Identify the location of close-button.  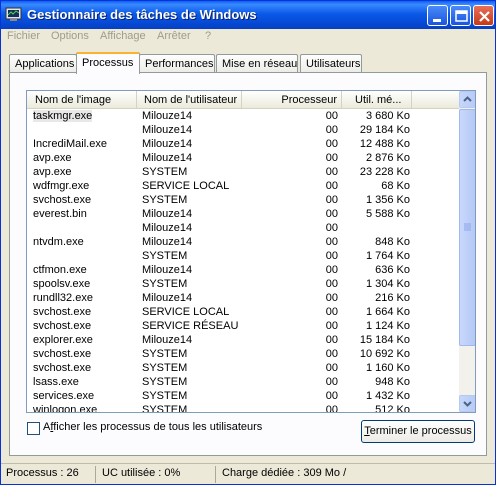
(483, 15).